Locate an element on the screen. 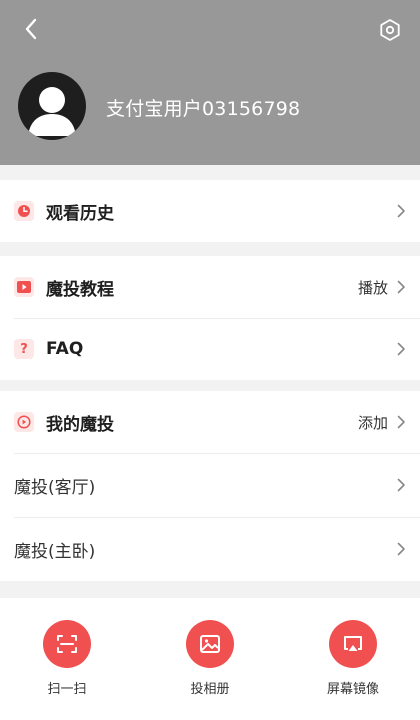 The width and height of the screenshot is (420, 720). cast-circle-icon is located at coordinates (24, 422).